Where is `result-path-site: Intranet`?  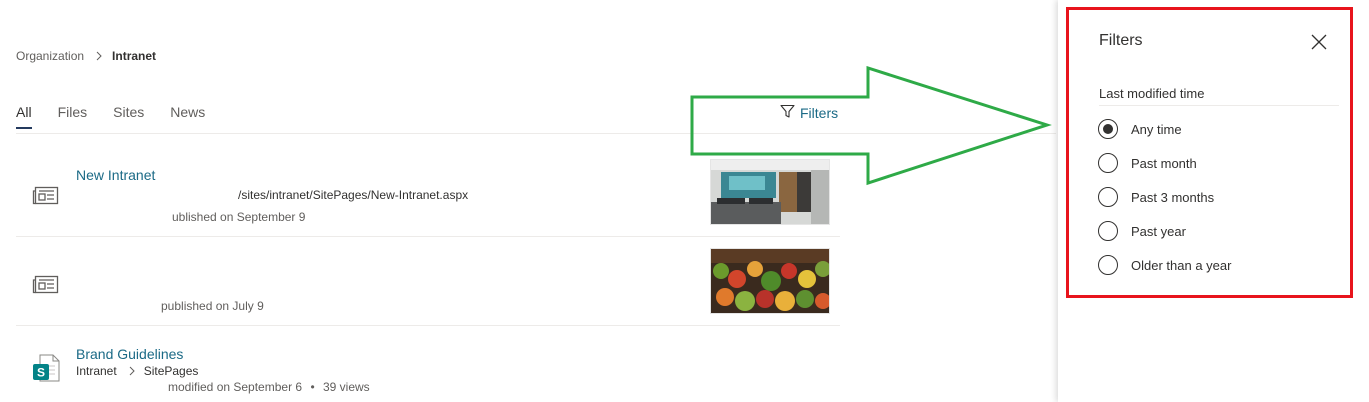
result-path-site: Intranet is located at coordinates (96, 371).